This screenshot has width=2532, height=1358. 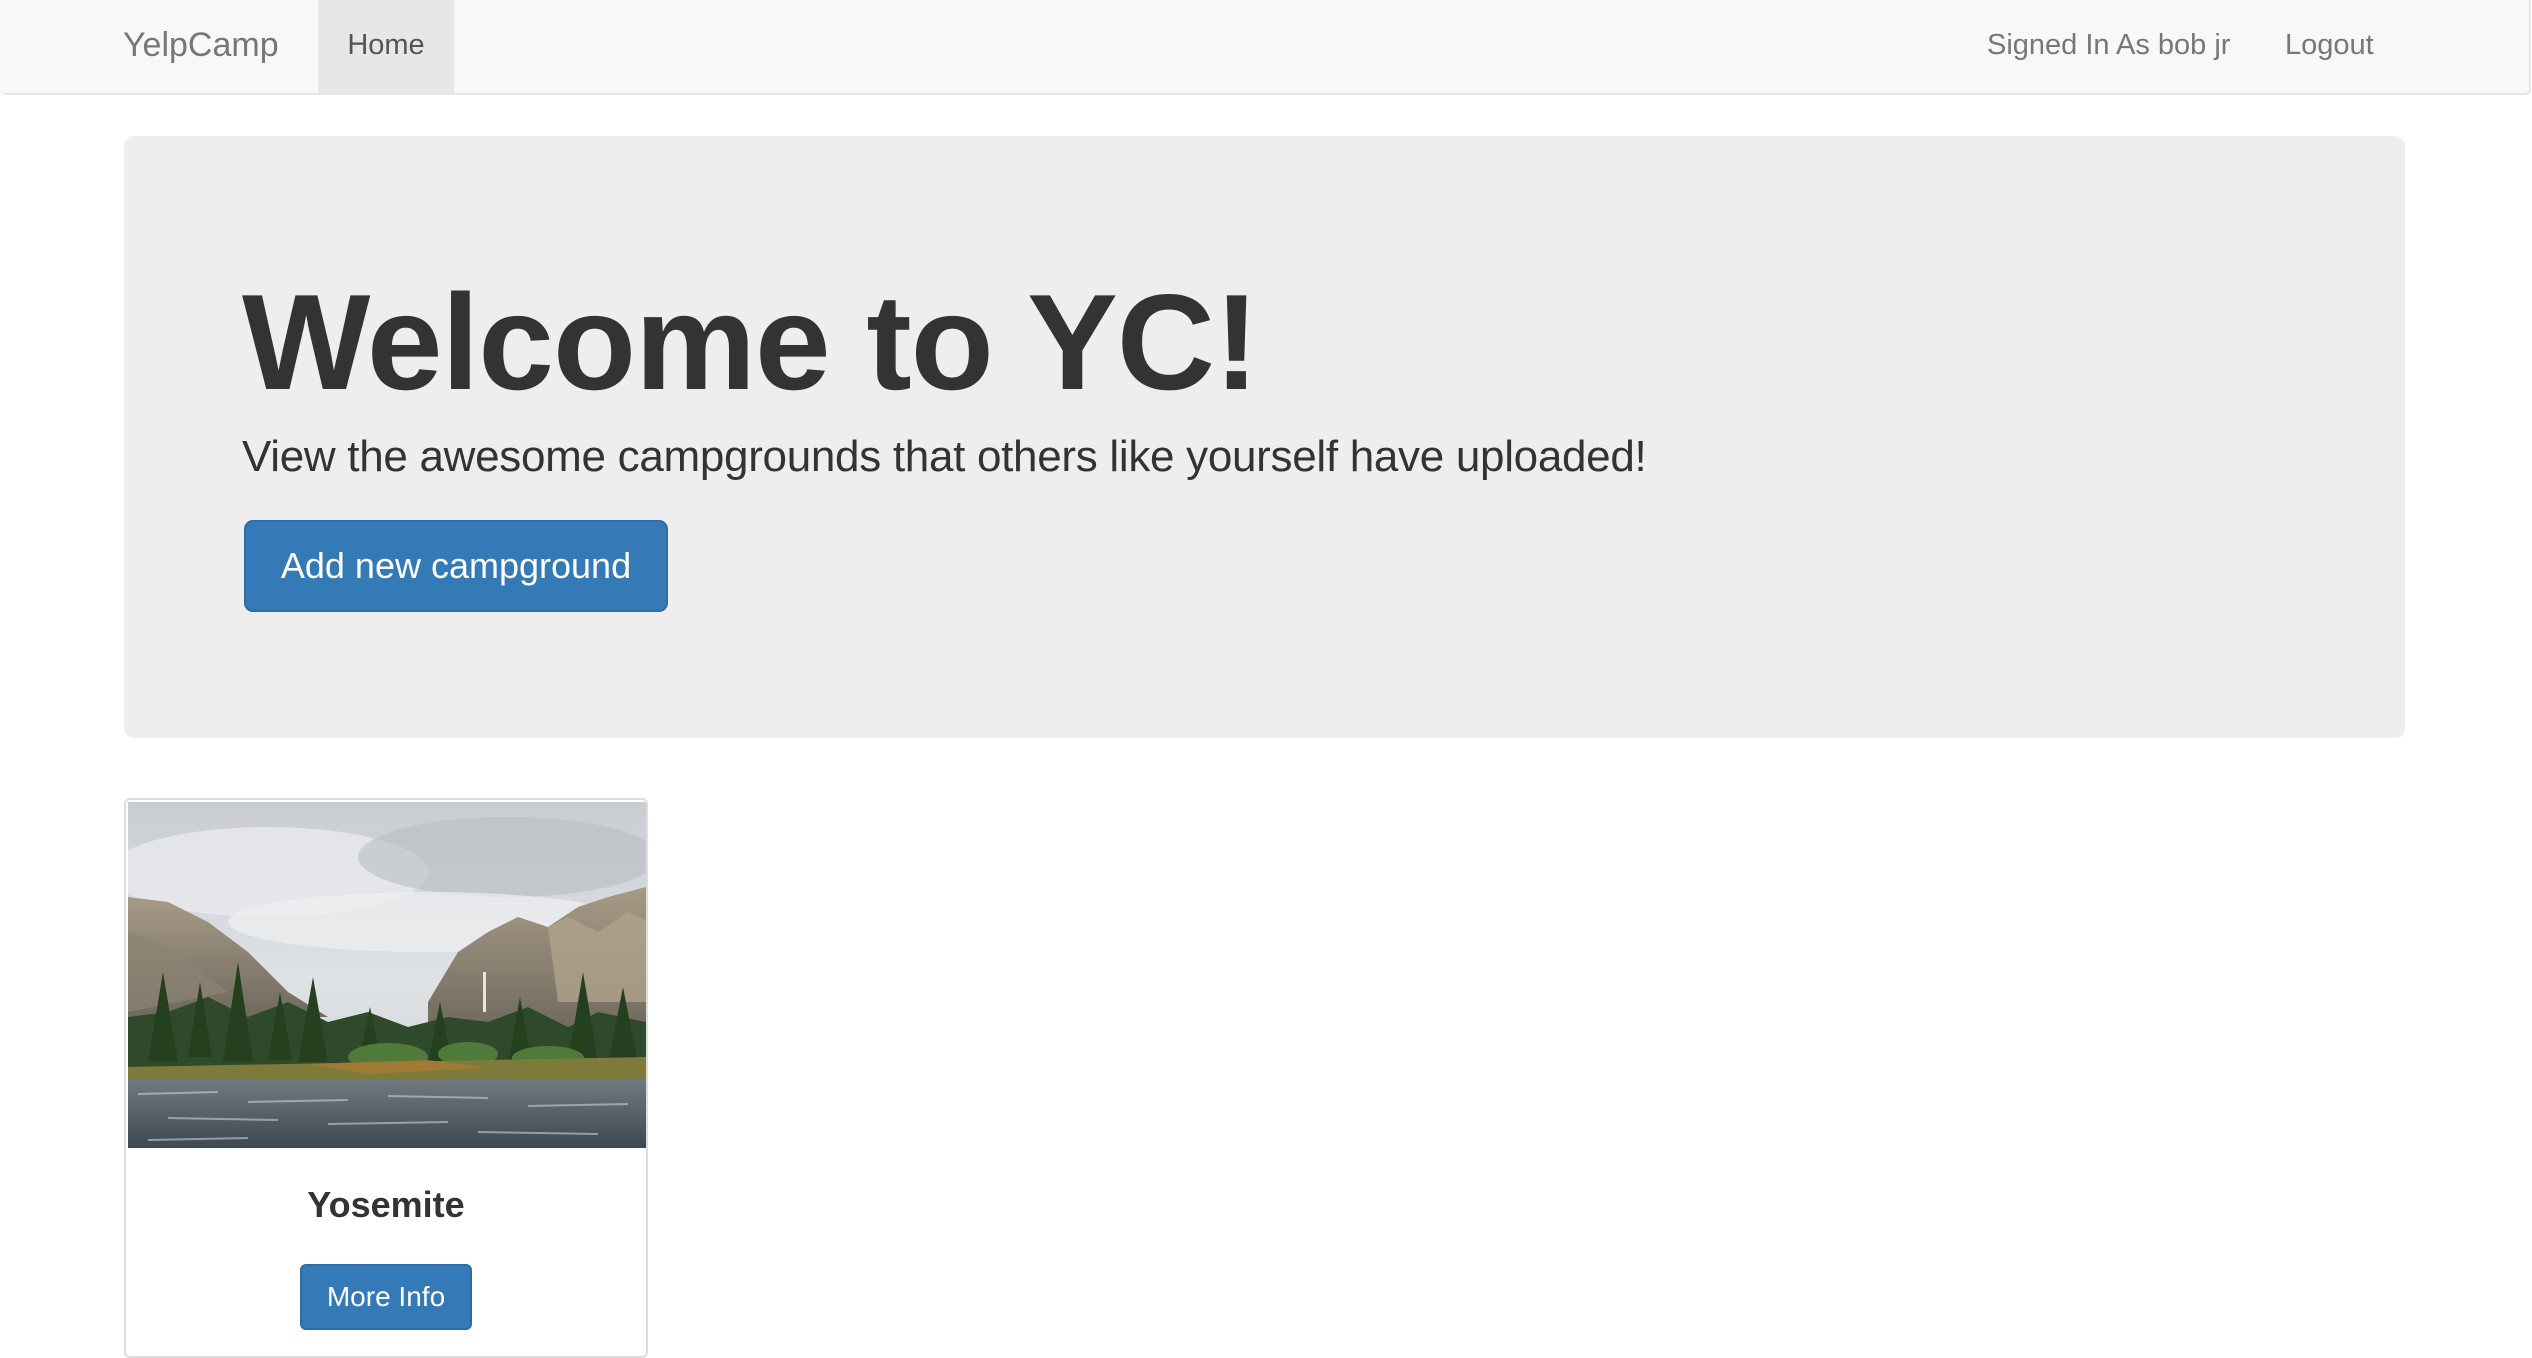 I want to click on nav-home-link: Home, so click(x=386, y=46).